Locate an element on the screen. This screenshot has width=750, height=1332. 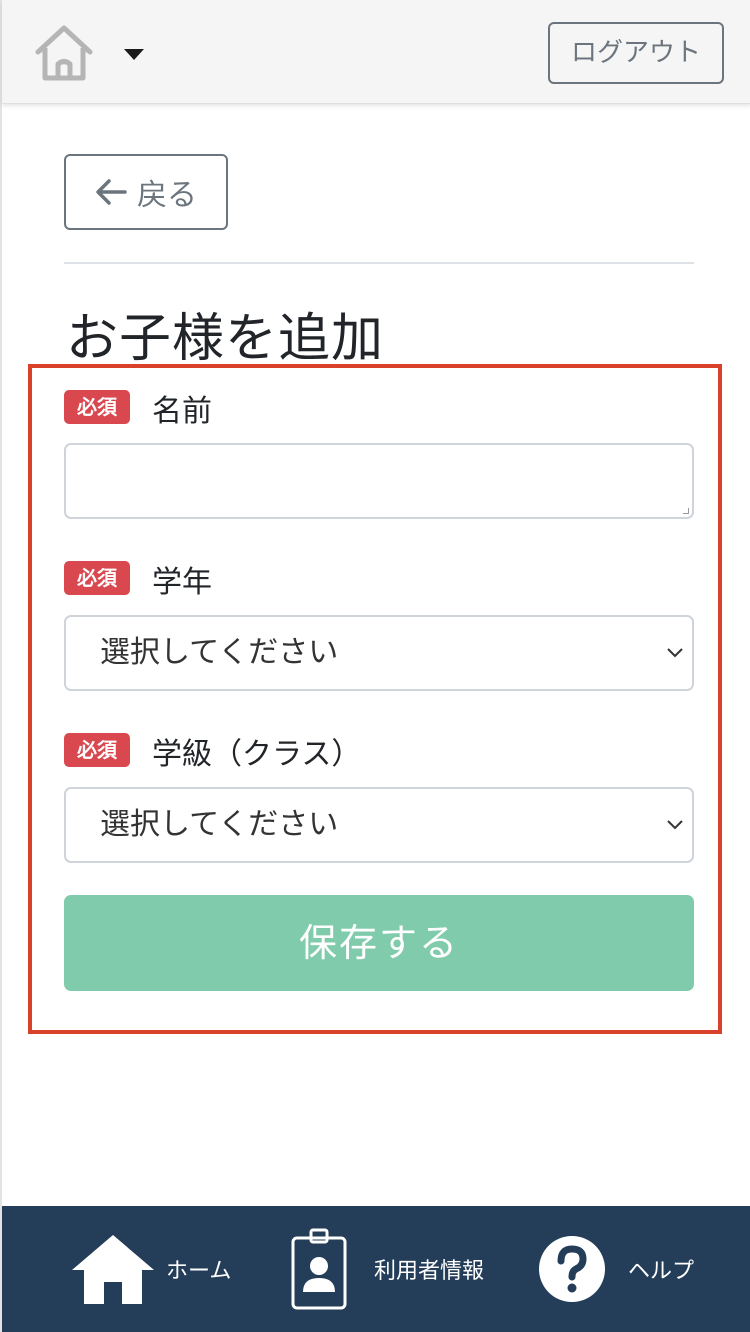
back-button: 戻る is located at coordinates (146, 192).